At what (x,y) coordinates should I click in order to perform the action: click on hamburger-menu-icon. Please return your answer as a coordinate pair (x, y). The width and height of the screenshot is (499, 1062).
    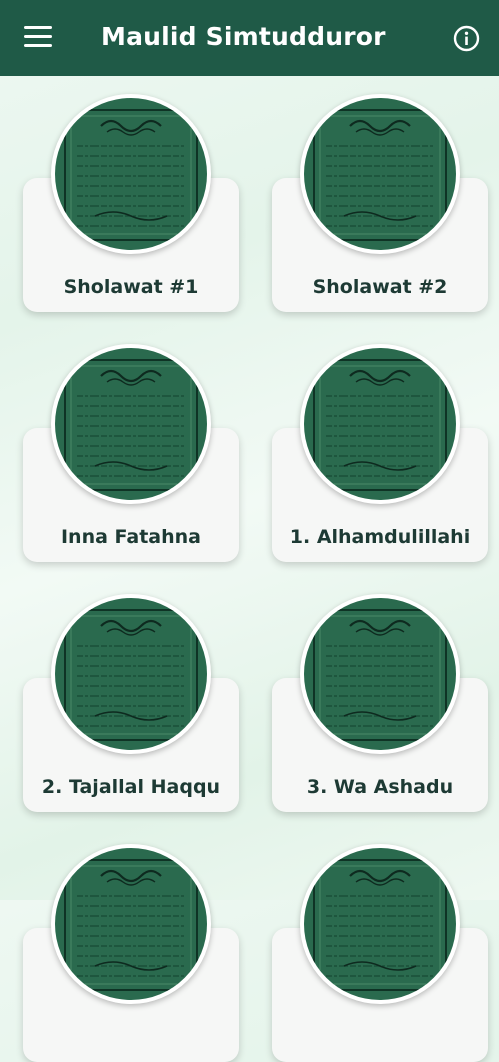
    Looking at the image, I should click on (38, 38).